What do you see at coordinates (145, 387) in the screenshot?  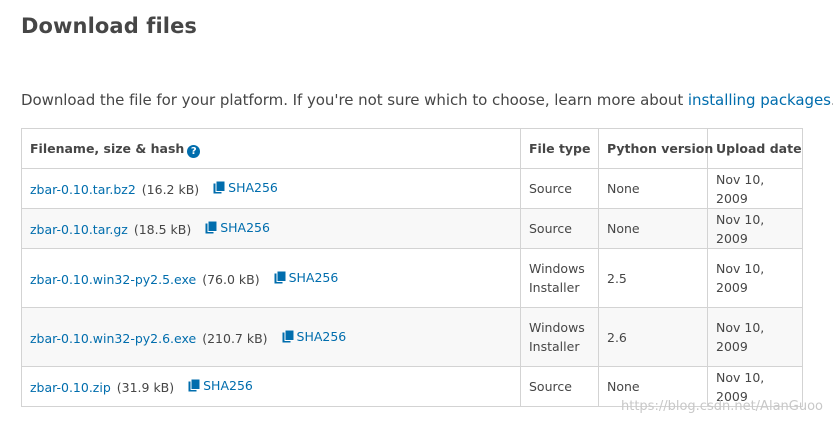 I see `file-size: (31.9 kB)` at bounding box center [145, 387].